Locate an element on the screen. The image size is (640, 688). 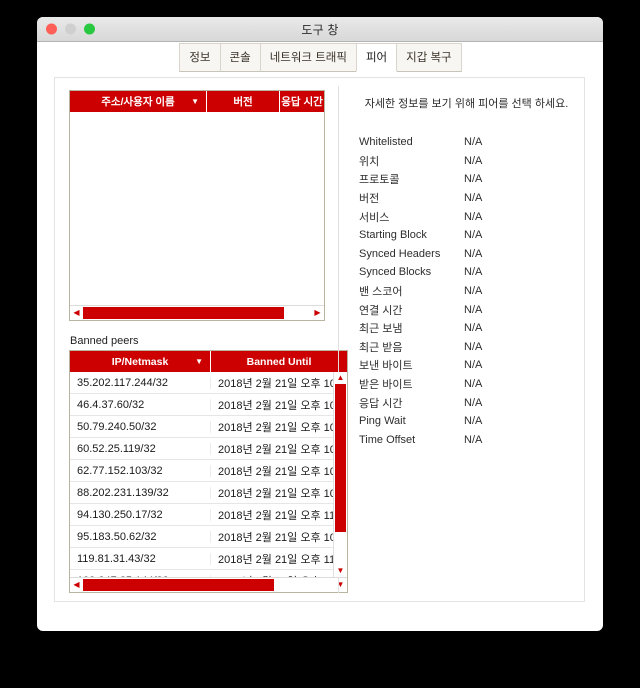
detail-key: Time Offset is located at coordinates (387, 439).